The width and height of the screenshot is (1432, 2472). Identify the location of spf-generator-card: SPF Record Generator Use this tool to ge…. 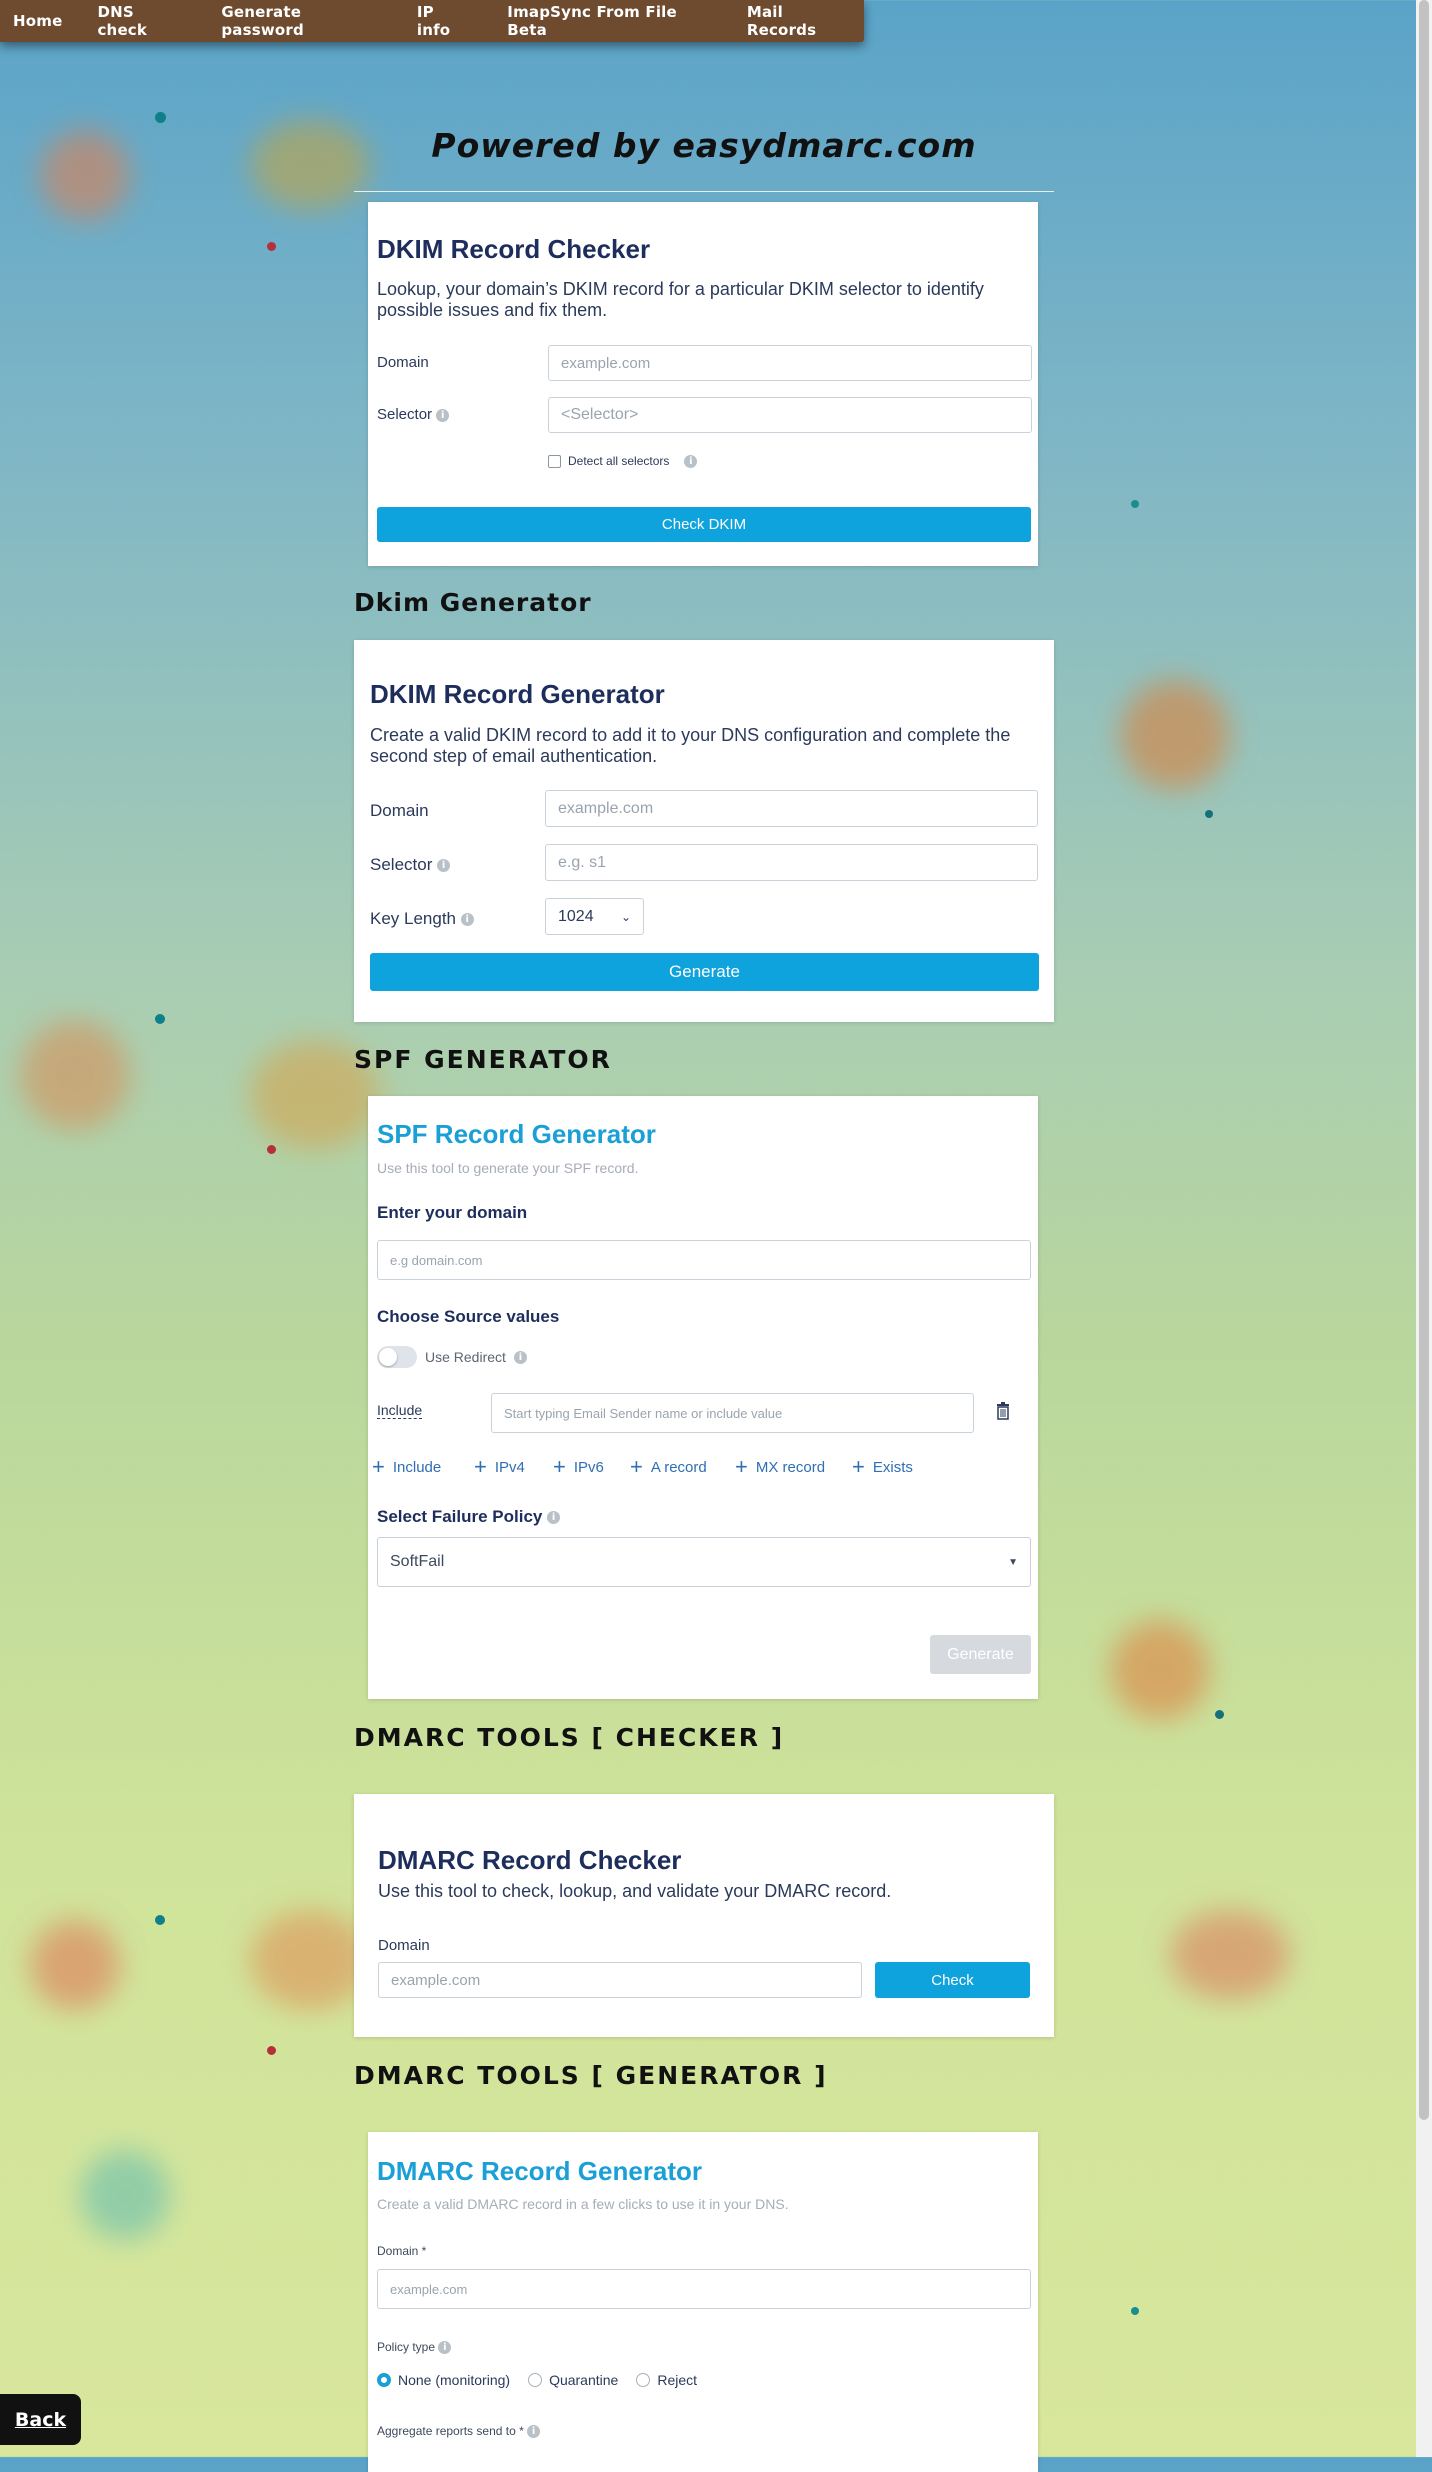
(703, 1397).